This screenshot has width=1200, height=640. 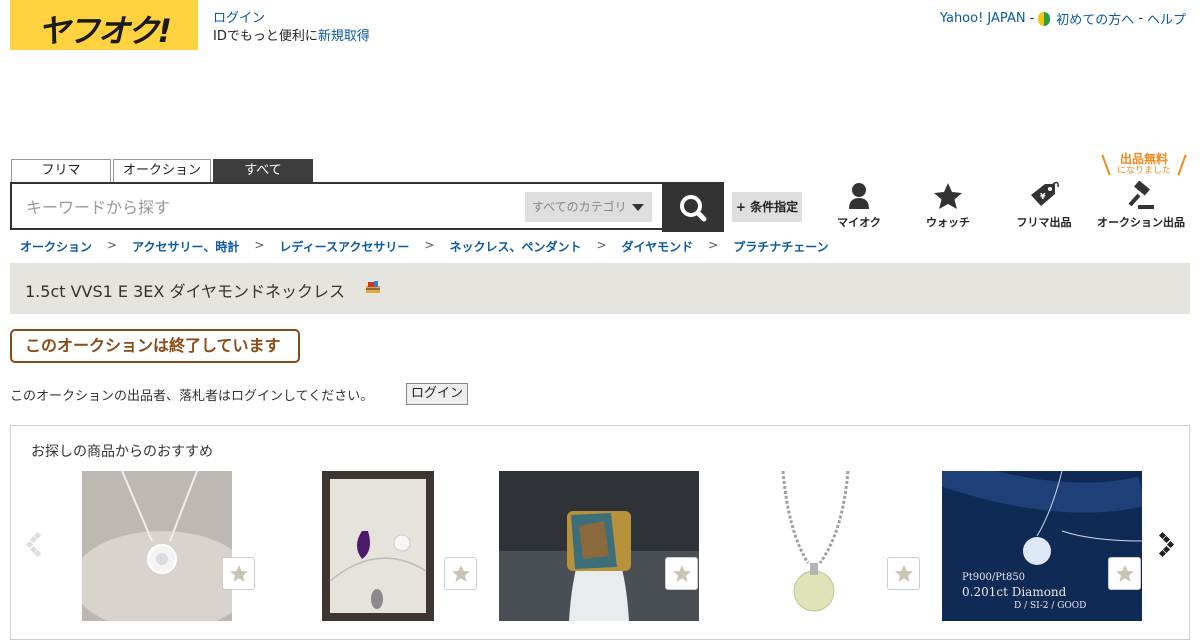 I want to click on header-nav: マイオク ウォッチ ¥ フリマ出品 オークション出品, so click(x=1006, y=205).